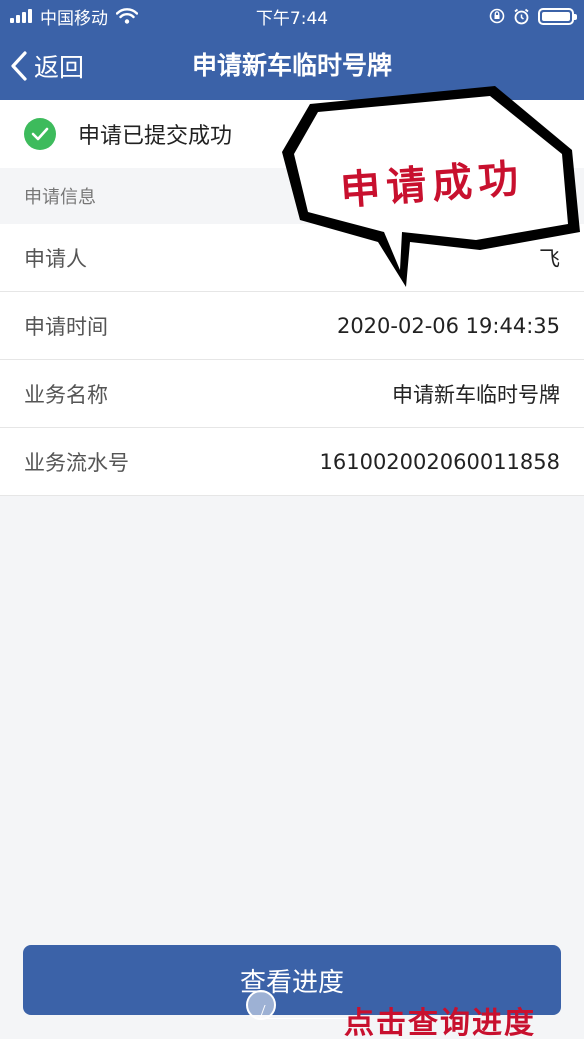 Image resolution: width=584 pixels, height=1039 pixels. I want to click on info-label: 业务名称, so click(66, 394).